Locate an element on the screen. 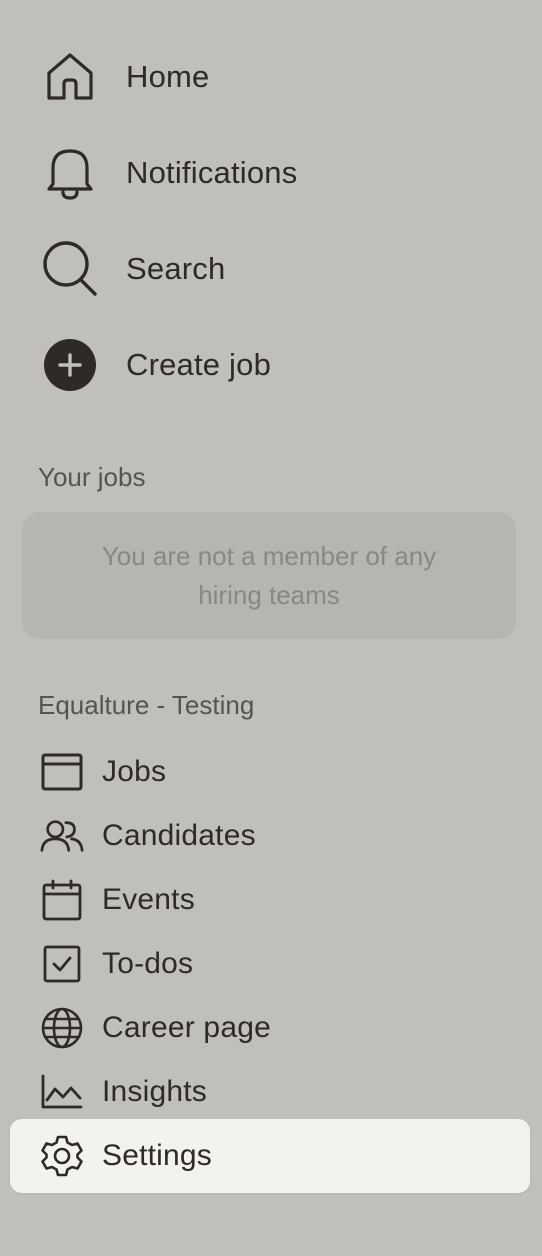 The width and height of the screenshot is (542, 1256). nav-item-notifications: Notifications is located at coordinates (168, 173).